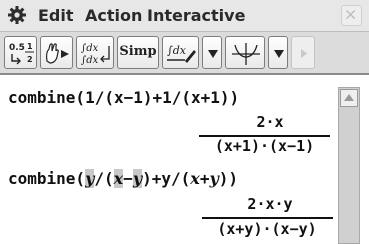 The height and width of the screenshot is (244, 369). I want to click on play-next-icon, so click(304, 53).